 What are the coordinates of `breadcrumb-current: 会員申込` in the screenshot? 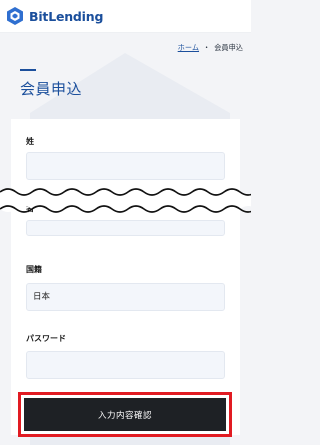 It's located at (228, 47).